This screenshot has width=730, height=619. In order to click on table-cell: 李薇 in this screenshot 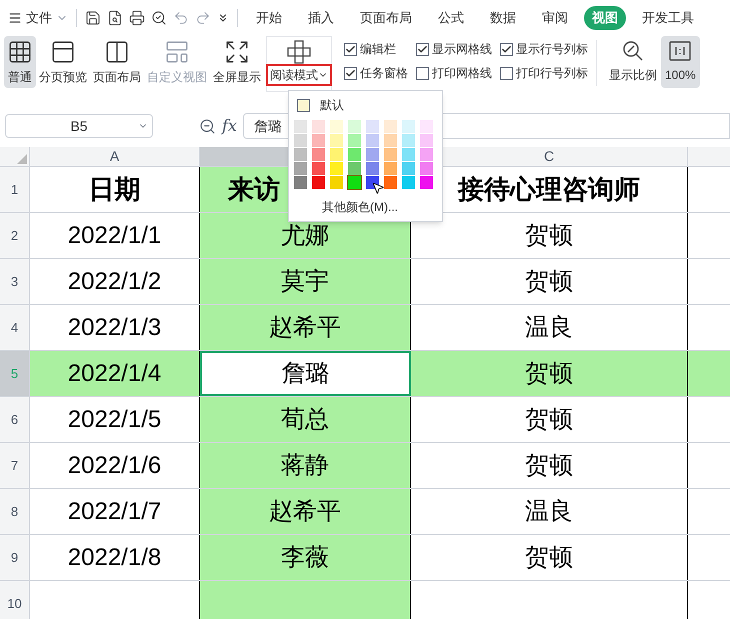, I will do `click(305, 557)`.